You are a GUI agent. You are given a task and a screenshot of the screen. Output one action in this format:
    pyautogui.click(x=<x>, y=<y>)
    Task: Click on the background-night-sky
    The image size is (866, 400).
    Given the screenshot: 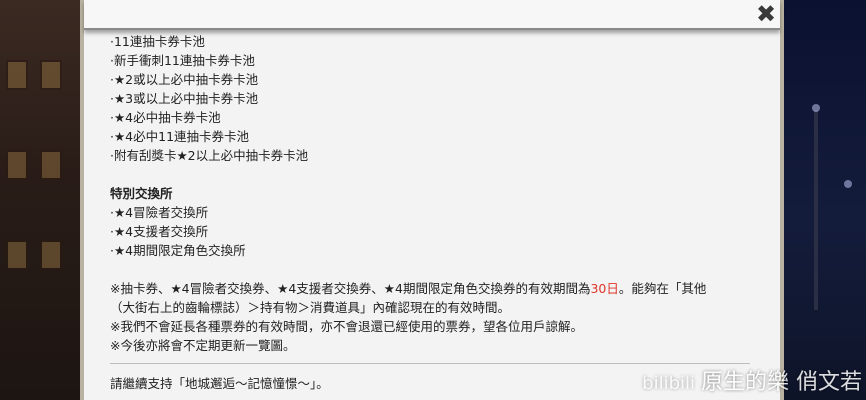 What is the action you would take?
    pyautogui.click(x=825, y=200)
    